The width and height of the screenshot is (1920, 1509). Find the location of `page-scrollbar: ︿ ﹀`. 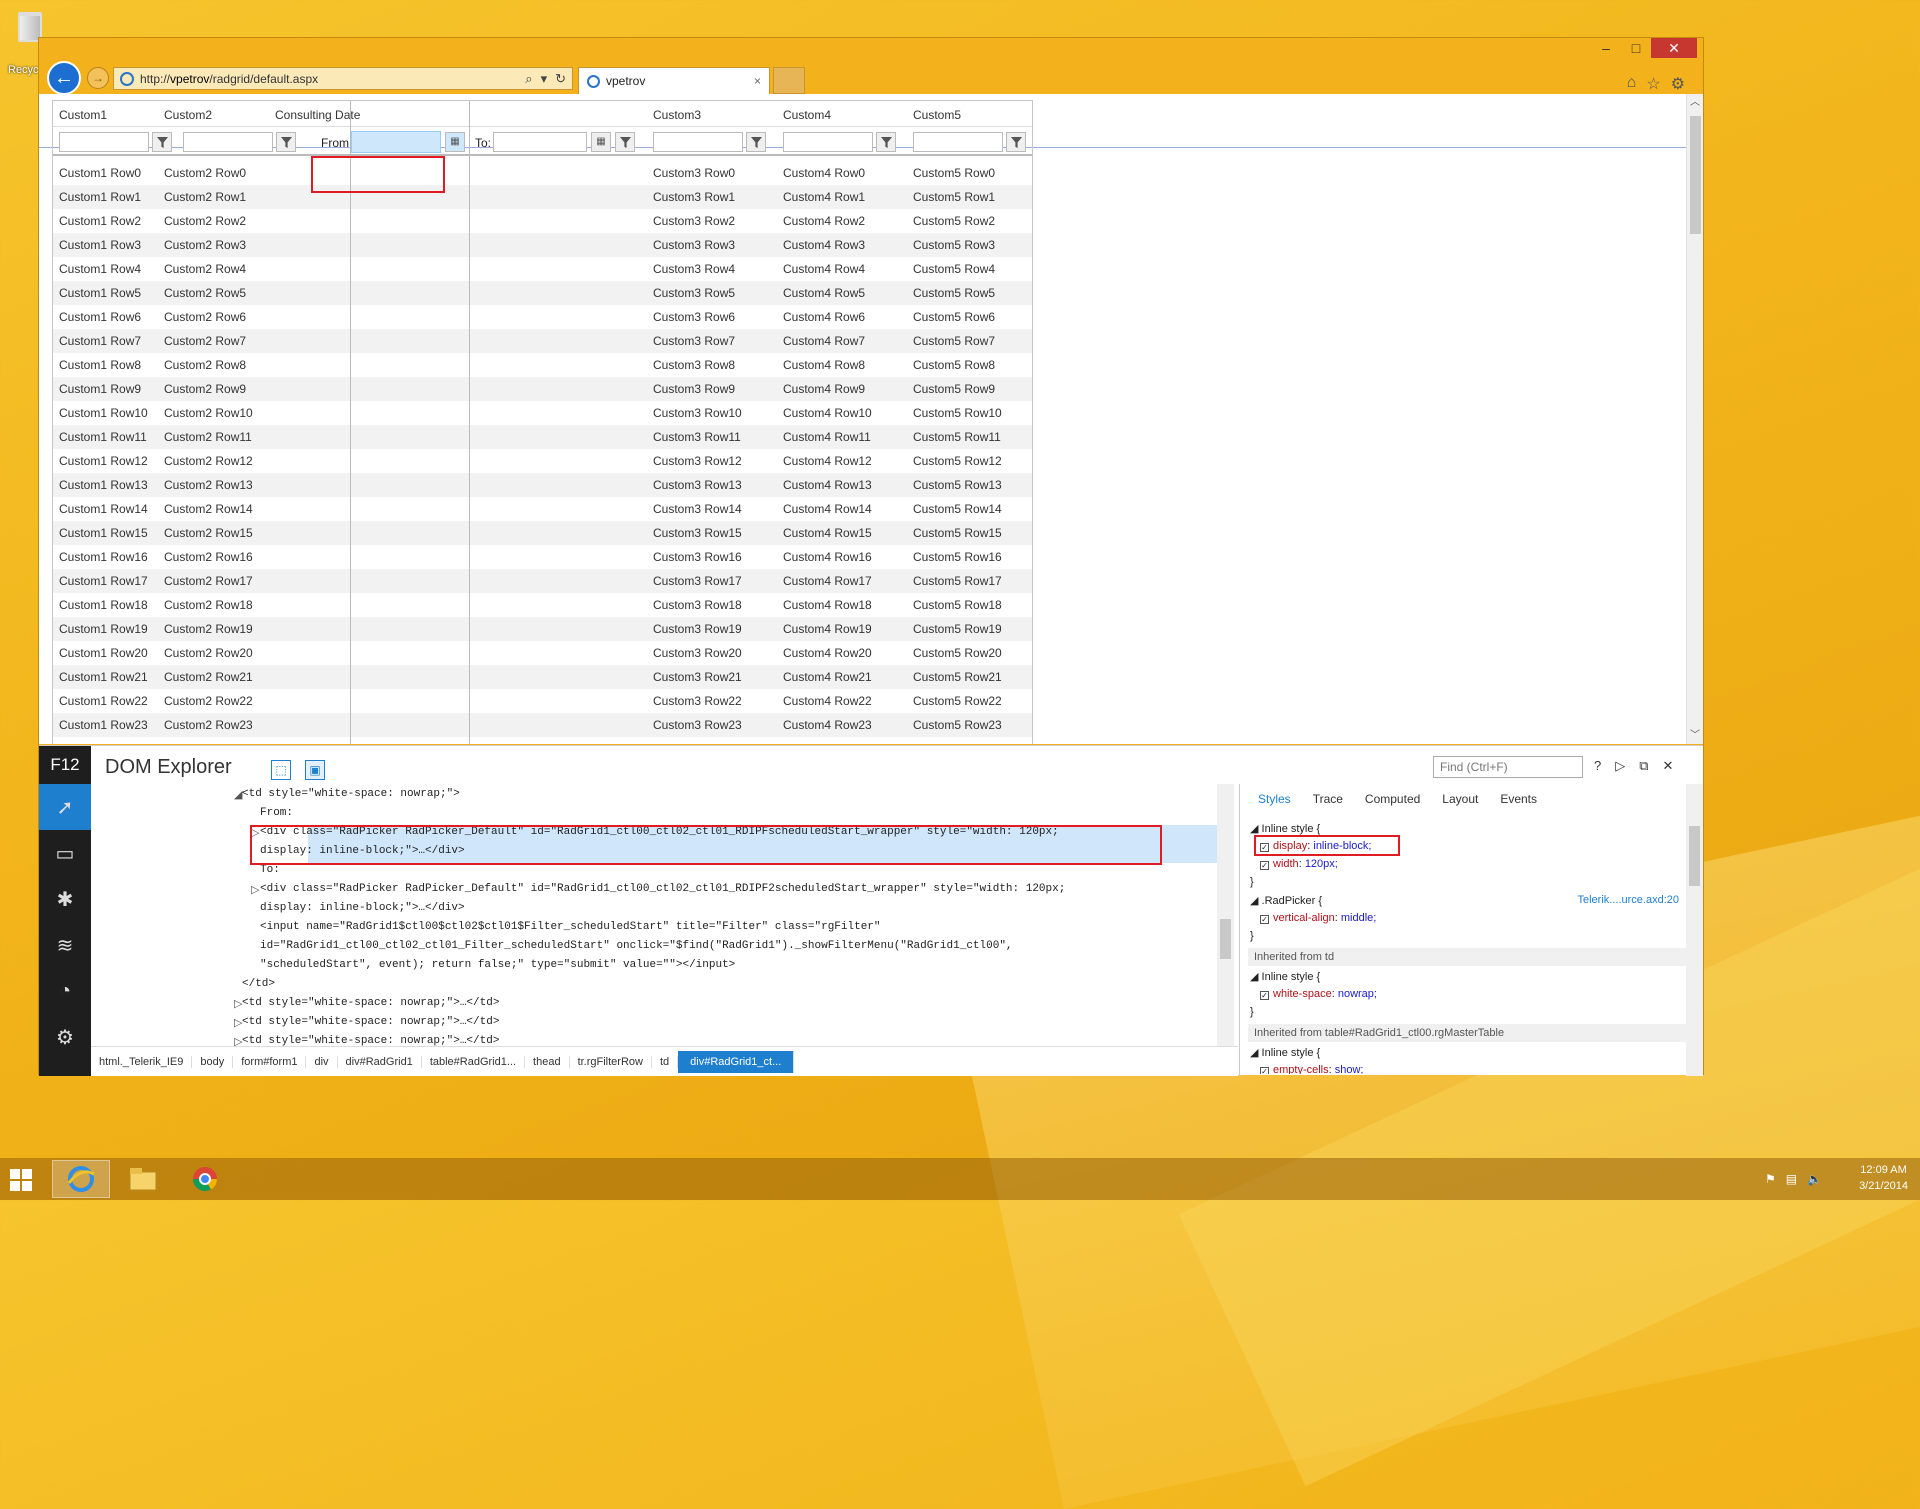

page-scrollbar: ︿ ﹀ is located at coordinates (1694, 419).